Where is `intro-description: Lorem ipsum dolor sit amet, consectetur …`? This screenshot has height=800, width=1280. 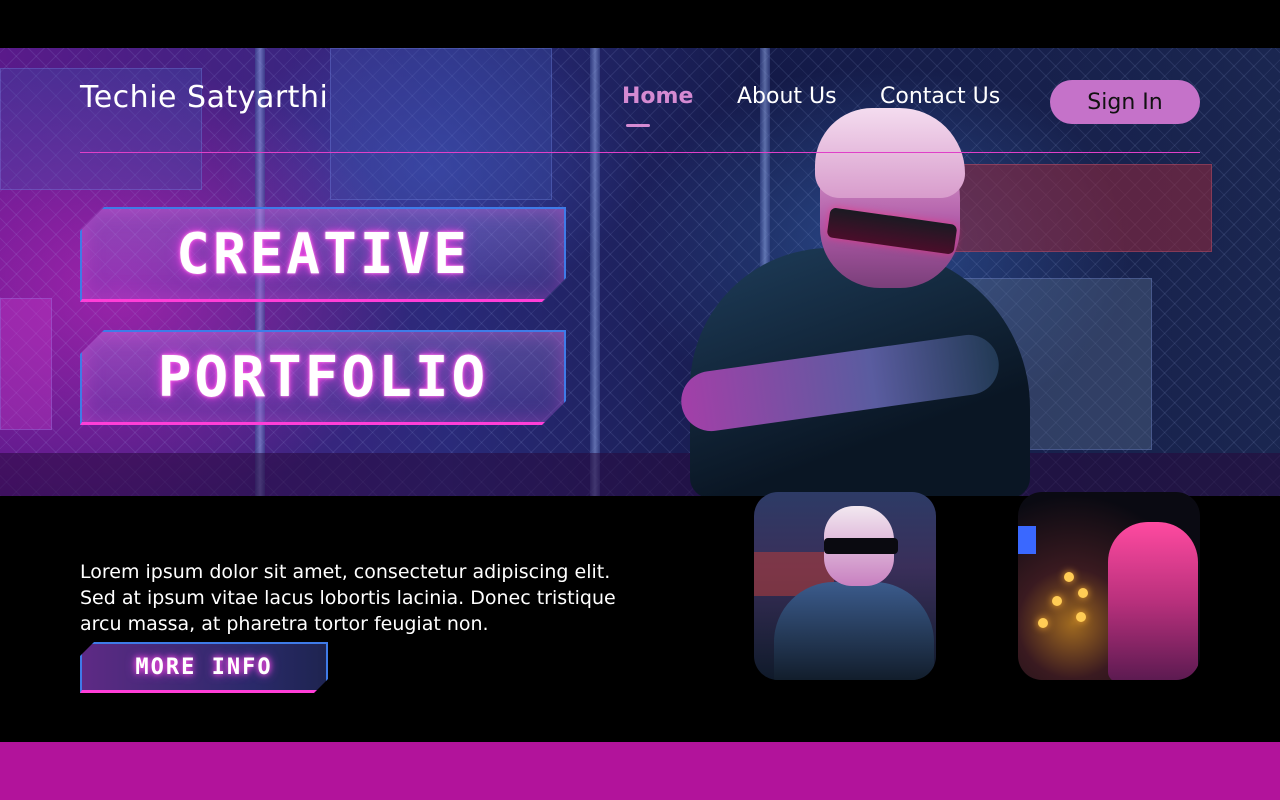
intro-description: Lorem ipsum dolor sit amet, consectetur … is located at coordinates (348, 598).